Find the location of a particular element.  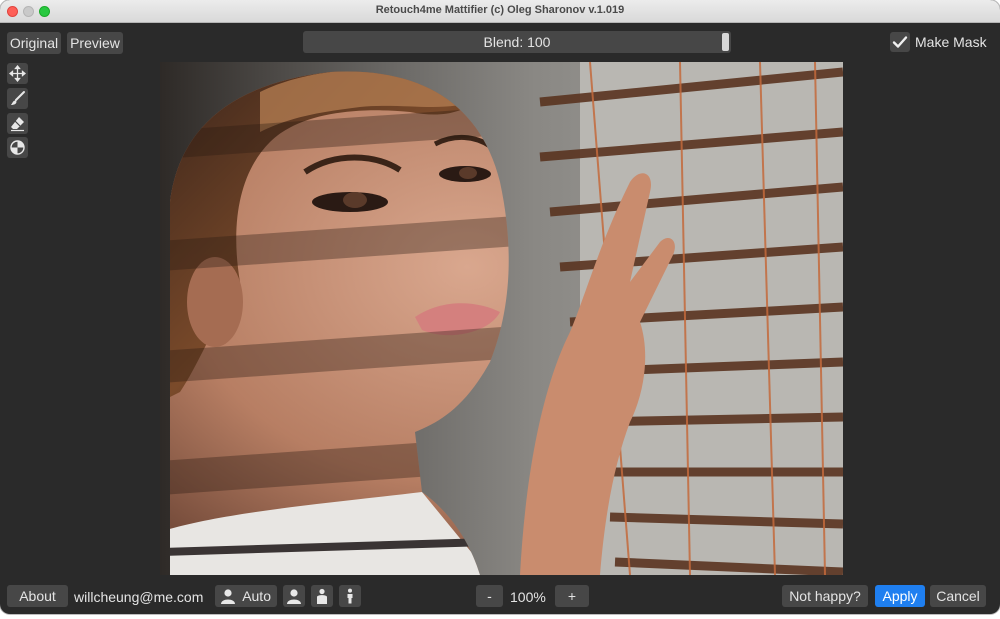

fill-tool-button is located at coordinates (17, 147).